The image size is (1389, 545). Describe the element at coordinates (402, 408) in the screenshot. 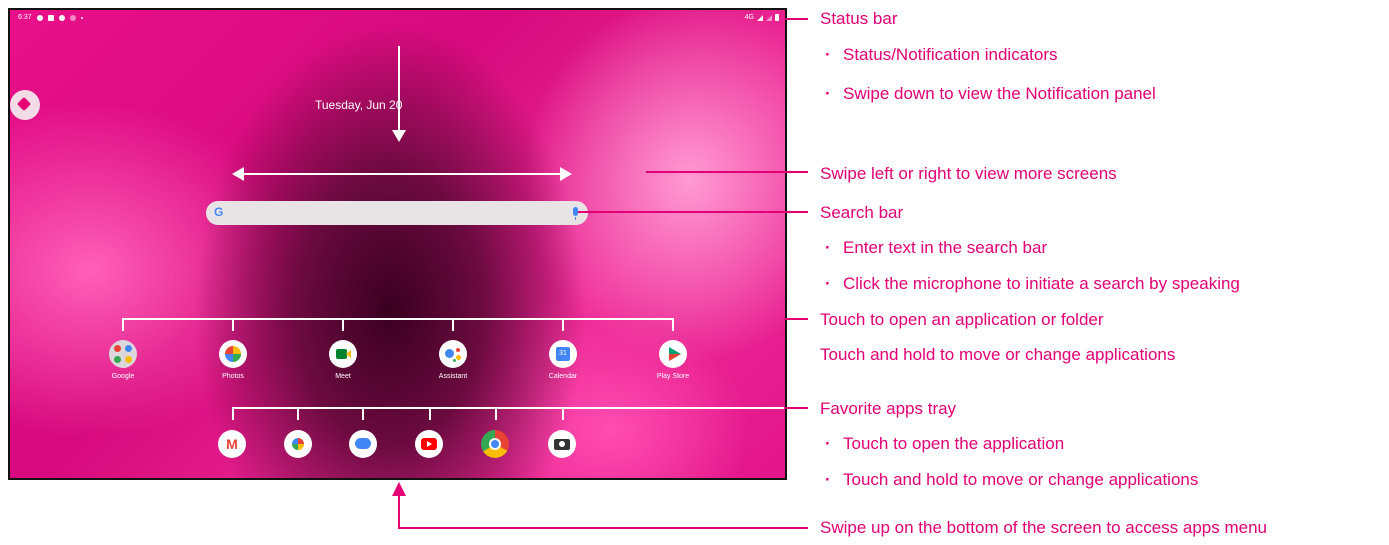

I see `dock-connector-line` at that location.